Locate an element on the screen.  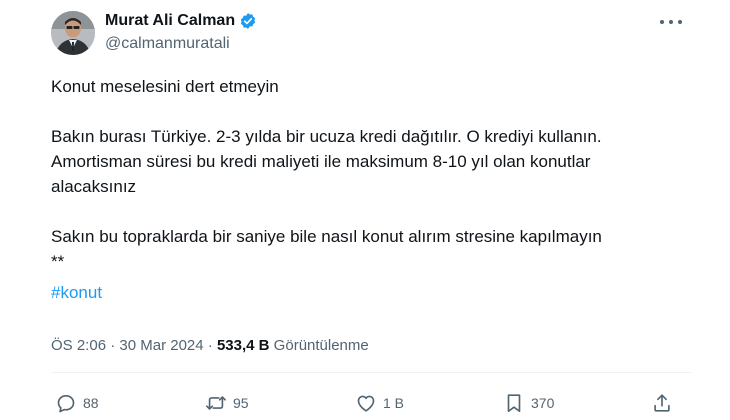
more-options-icon is located at coordinates (671, 22).